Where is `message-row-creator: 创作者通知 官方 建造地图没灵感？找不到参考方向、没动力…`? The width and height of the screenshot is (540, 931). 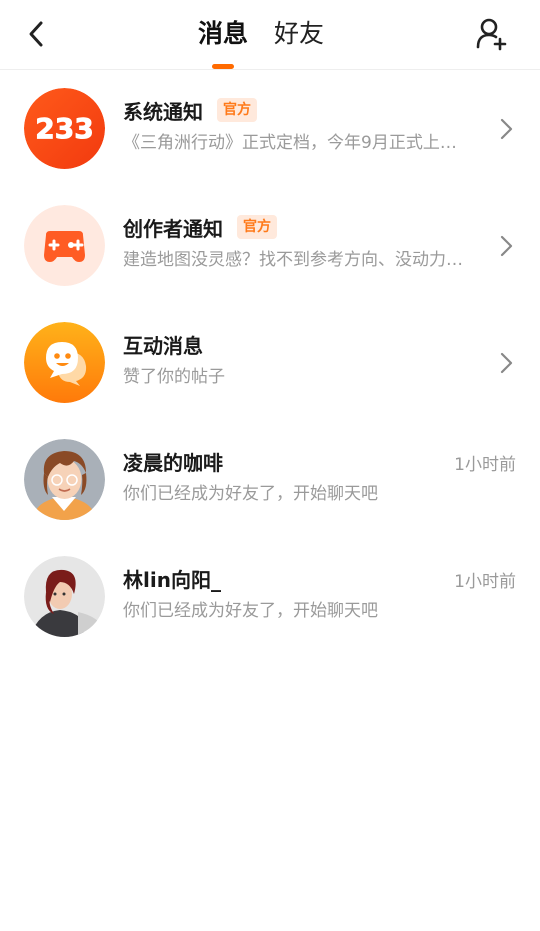
message-row-creator: 创作者通知 官方 建造地图没灵感？找不到参考方向、没动力… is located at coordinates (270, 246).